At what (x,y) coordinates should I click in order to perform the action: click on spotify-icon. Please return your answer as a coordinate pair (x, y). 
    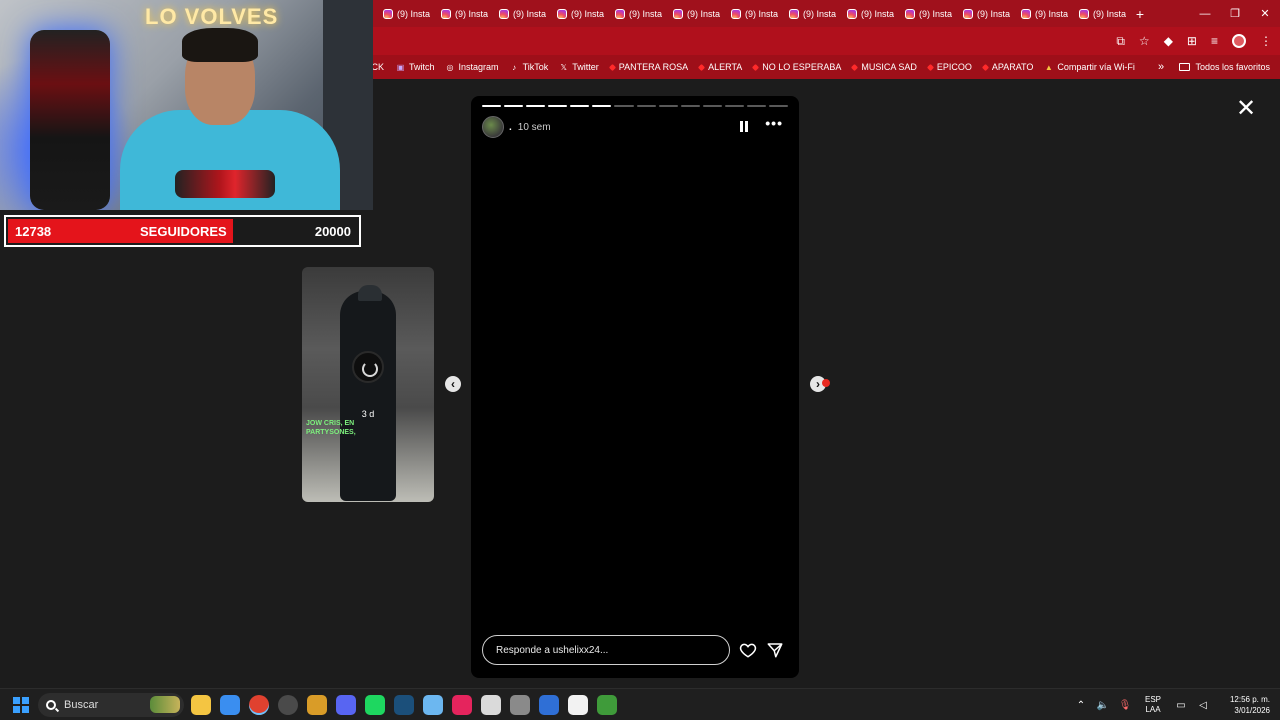
    Looking at the image, I should click on (375, 705).